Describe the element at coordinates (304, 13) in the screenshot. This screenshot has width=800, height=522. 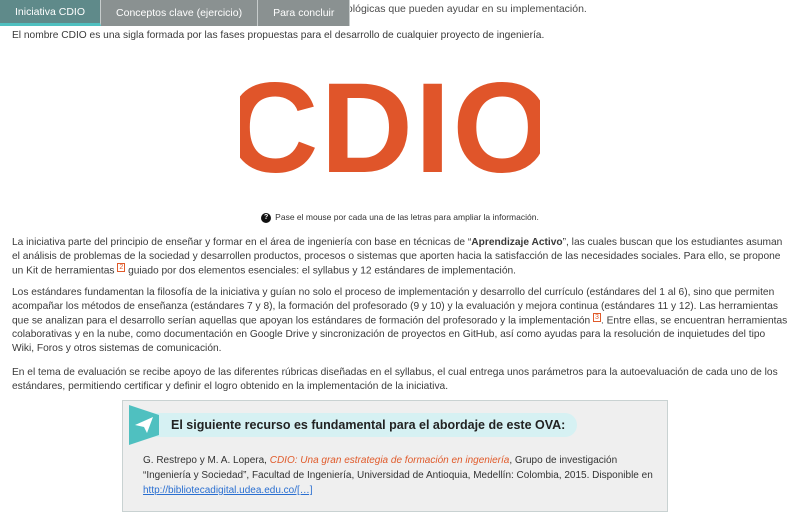
I see `tab-para-concluir: Para concluir` at that location.